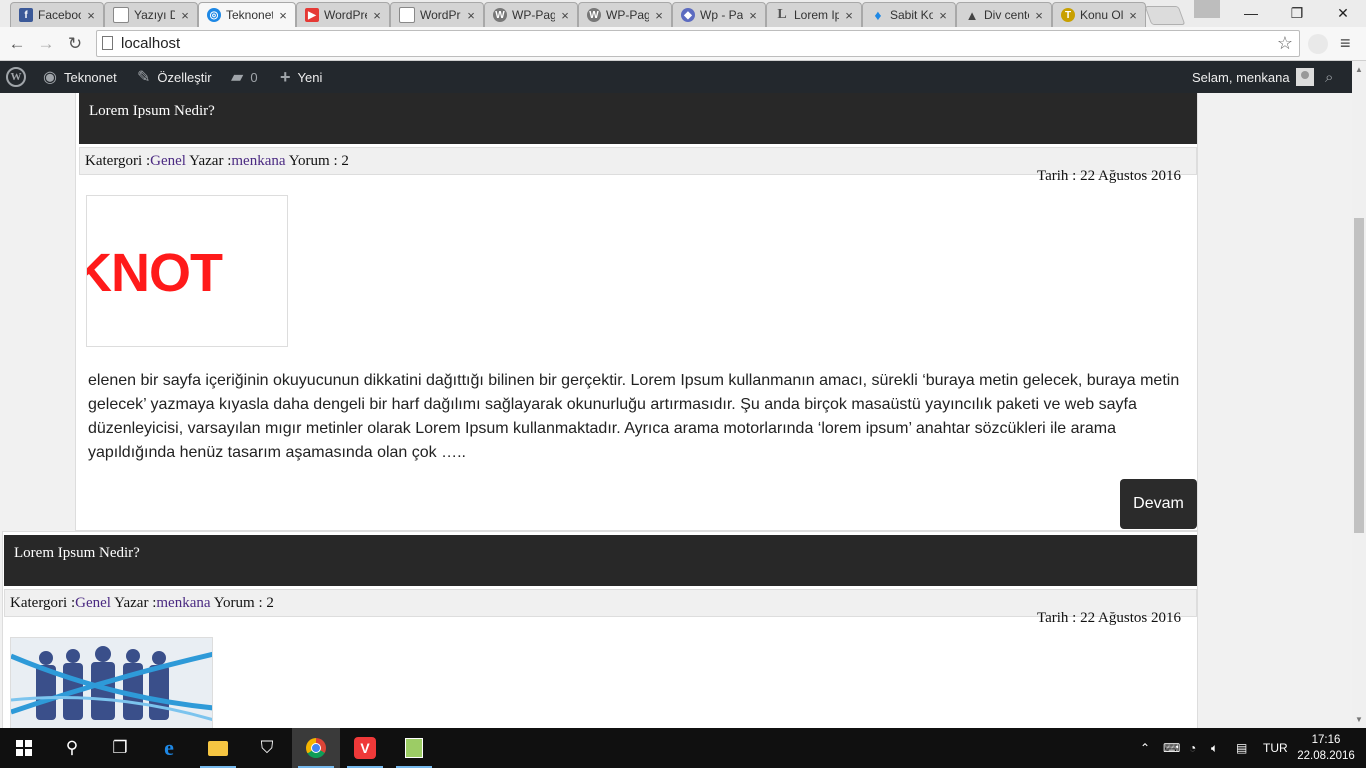  What do you see at coordinates (244, 77) in the screenshot?
I see `comments-link: ▰ 0` at bounding box center [244, 77].